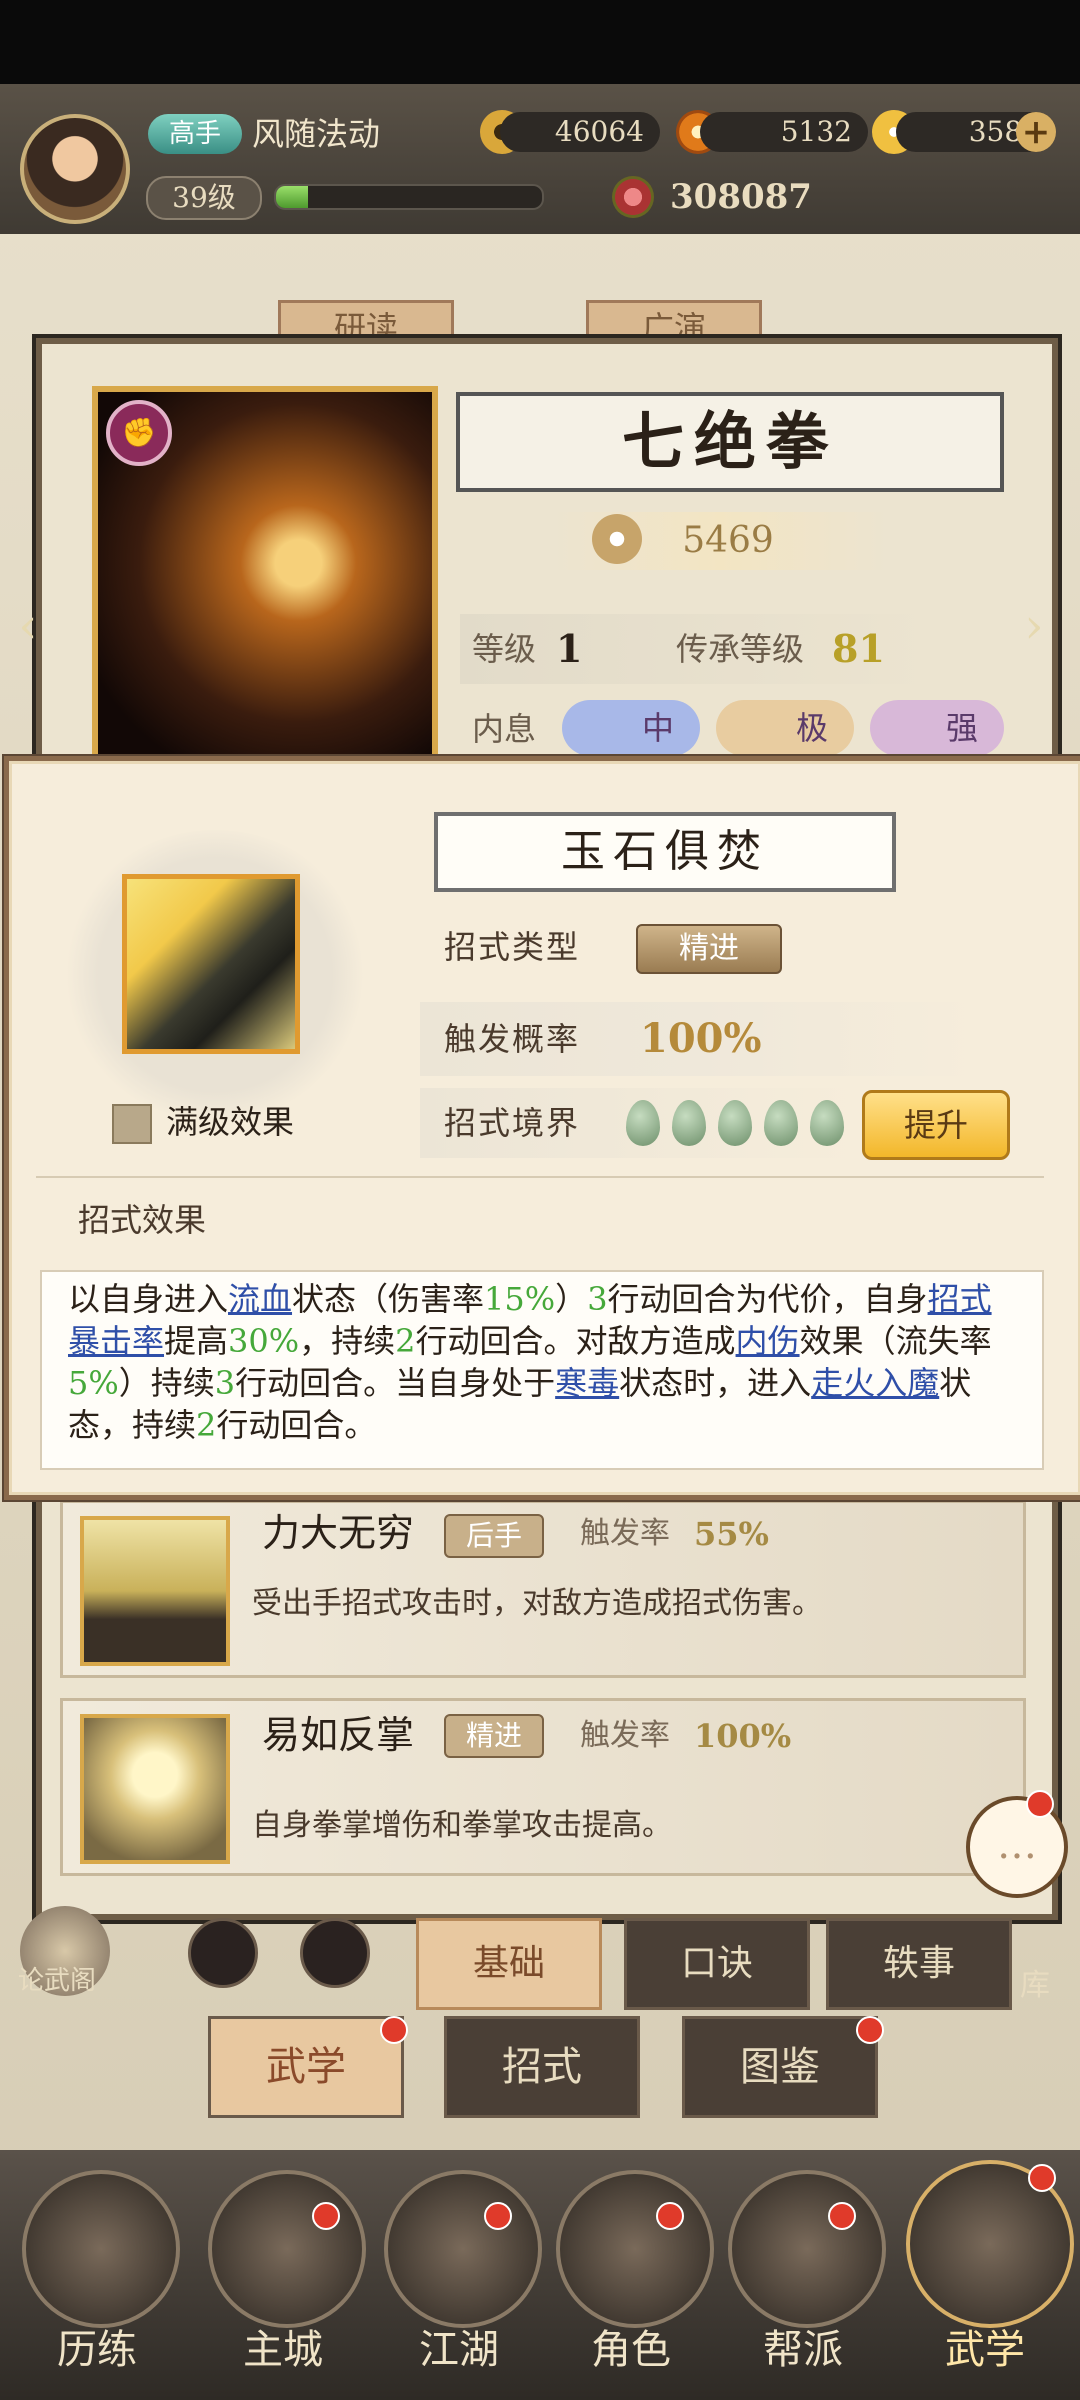 This screenshot has width=1080, height=2400. What do you see at coordinates (132, 1124) in the screenshot?
I see `max-effect-checkbox` at bounding box center [132, 1124].